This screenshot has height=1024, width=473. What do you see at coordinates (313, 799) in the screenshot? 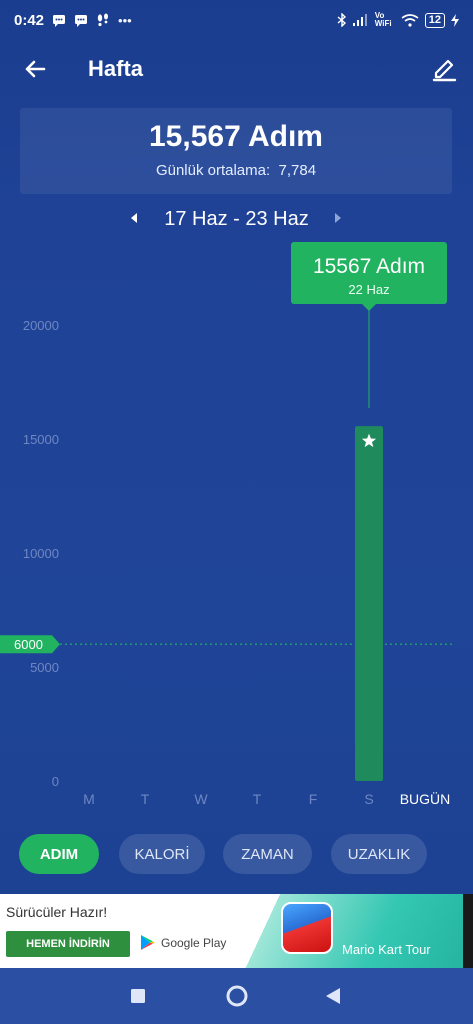
I see `x-label: F` at bounding box center [313, 799].